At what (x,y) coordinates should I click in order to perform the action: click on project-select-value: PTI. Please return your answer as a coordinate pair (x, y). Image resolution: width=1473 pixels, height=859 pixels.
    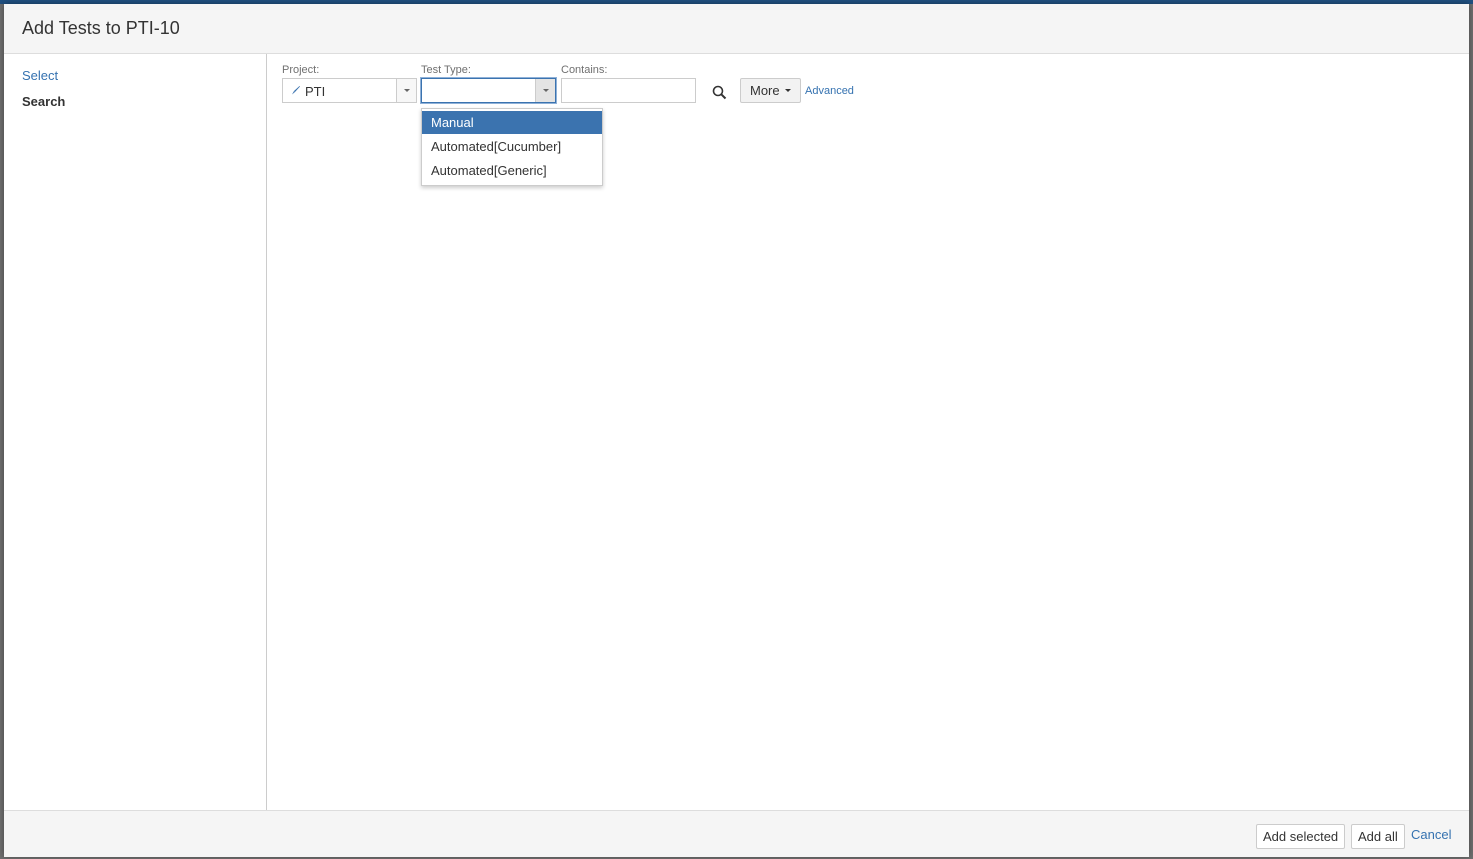
    Looking at the image, I should click on (315, 91).